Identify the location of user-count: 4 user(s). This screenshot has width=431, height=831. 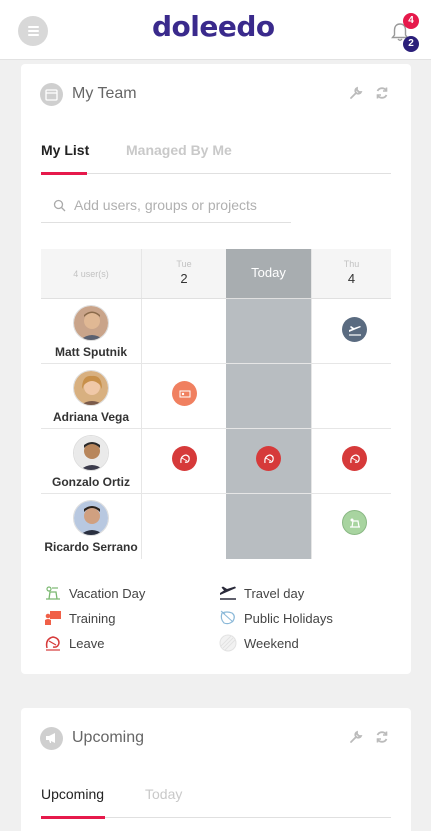
(91, 274).